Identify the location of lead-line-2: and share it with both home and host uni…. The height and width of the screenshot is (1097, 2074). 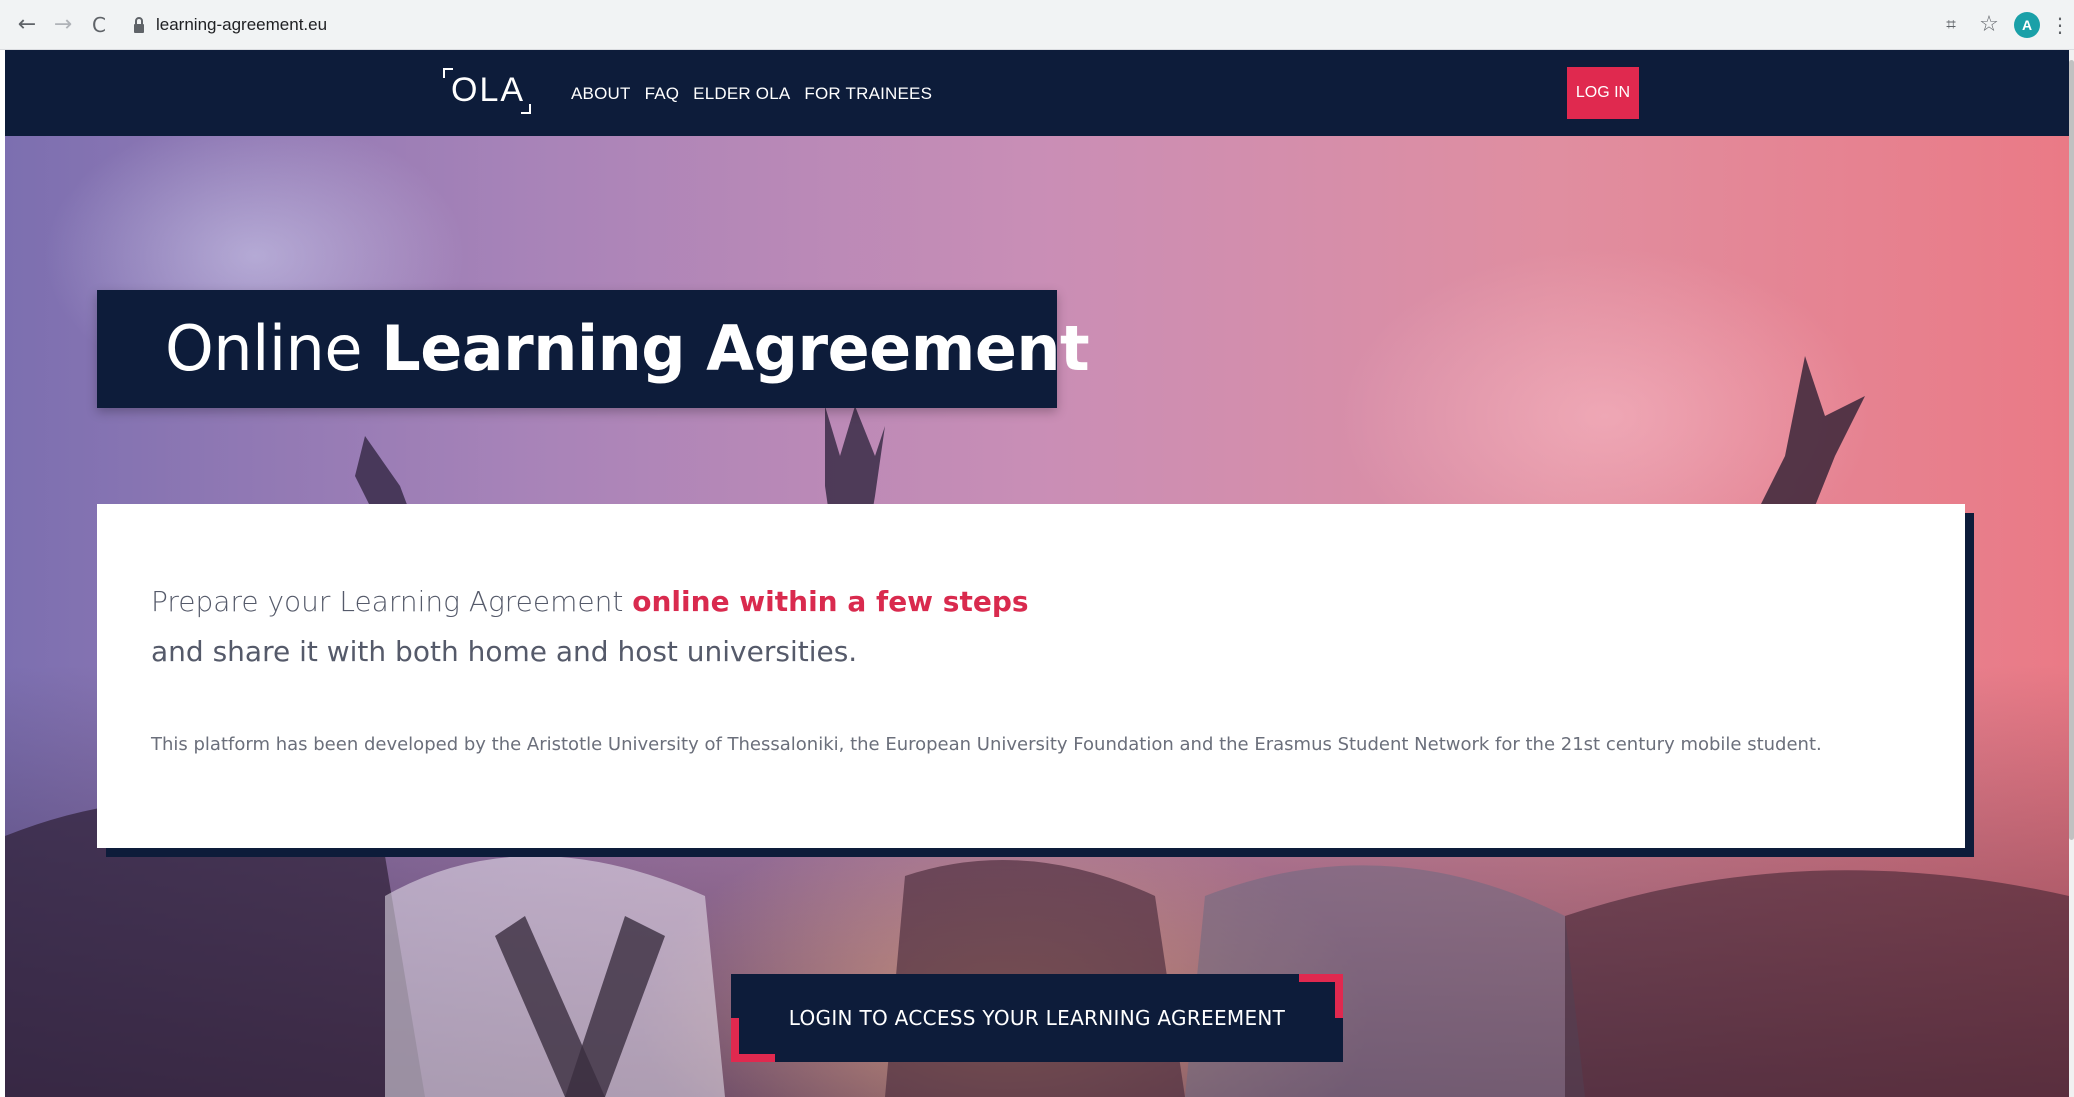
(504, 651).